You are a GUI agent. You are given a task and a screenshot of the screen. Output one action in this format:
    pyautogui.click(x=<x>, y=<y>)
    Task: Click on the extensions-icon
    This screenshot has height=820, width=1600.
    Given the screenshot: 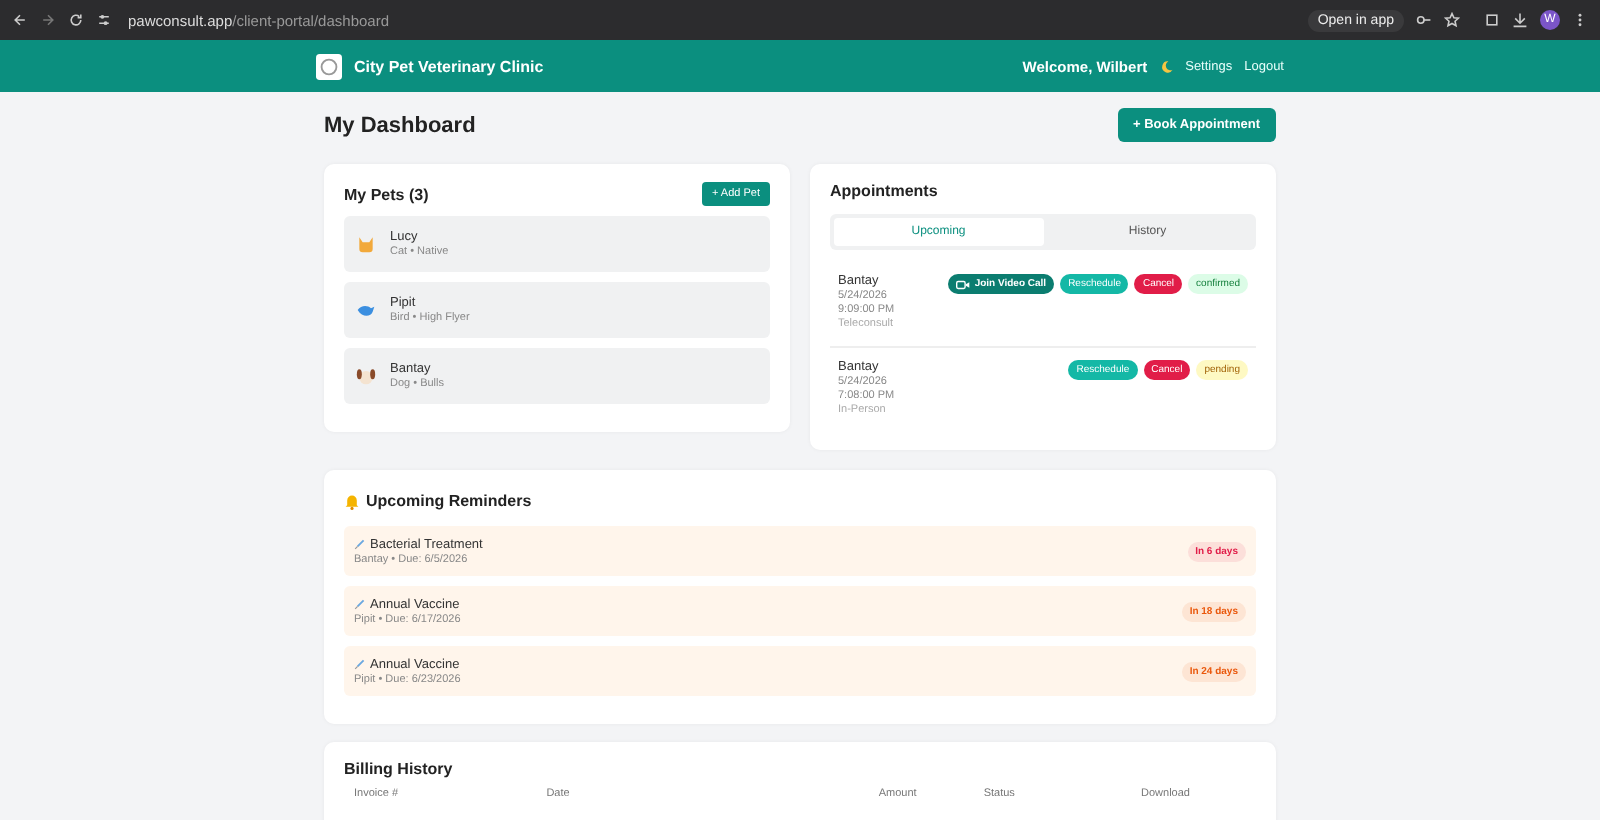 What is the action you would take?
    pyautogui.click(x=1492, y=20)
    